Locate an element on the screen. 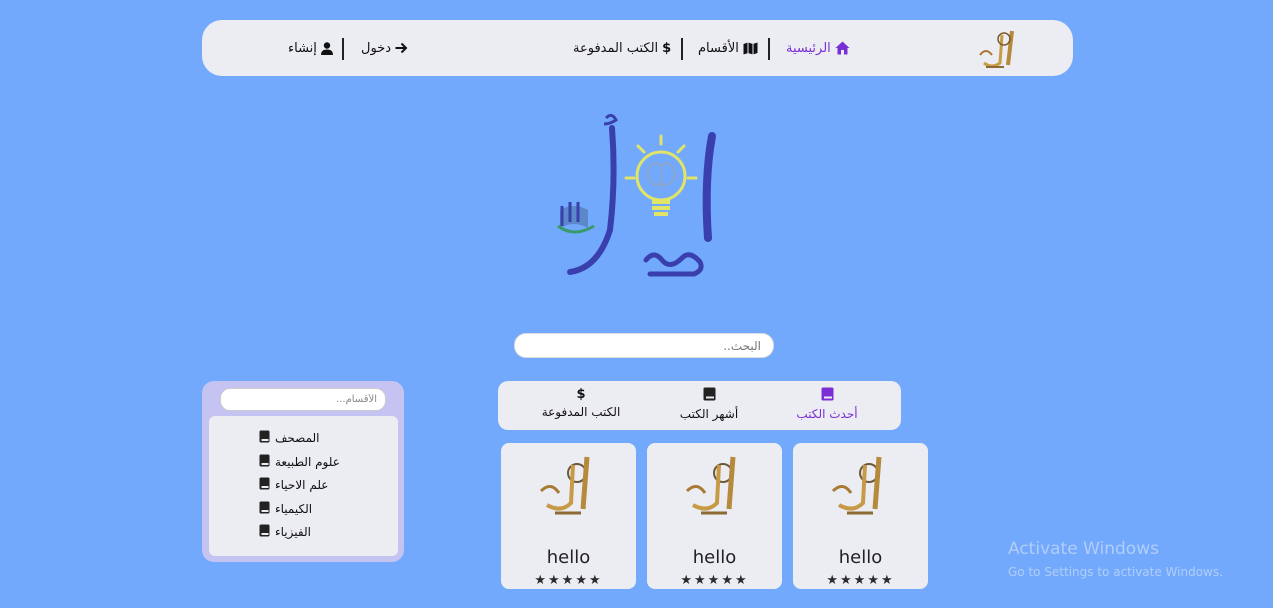  nav-paid-books: $ الكتب المدفوعة is located at coordinates (622, 48).